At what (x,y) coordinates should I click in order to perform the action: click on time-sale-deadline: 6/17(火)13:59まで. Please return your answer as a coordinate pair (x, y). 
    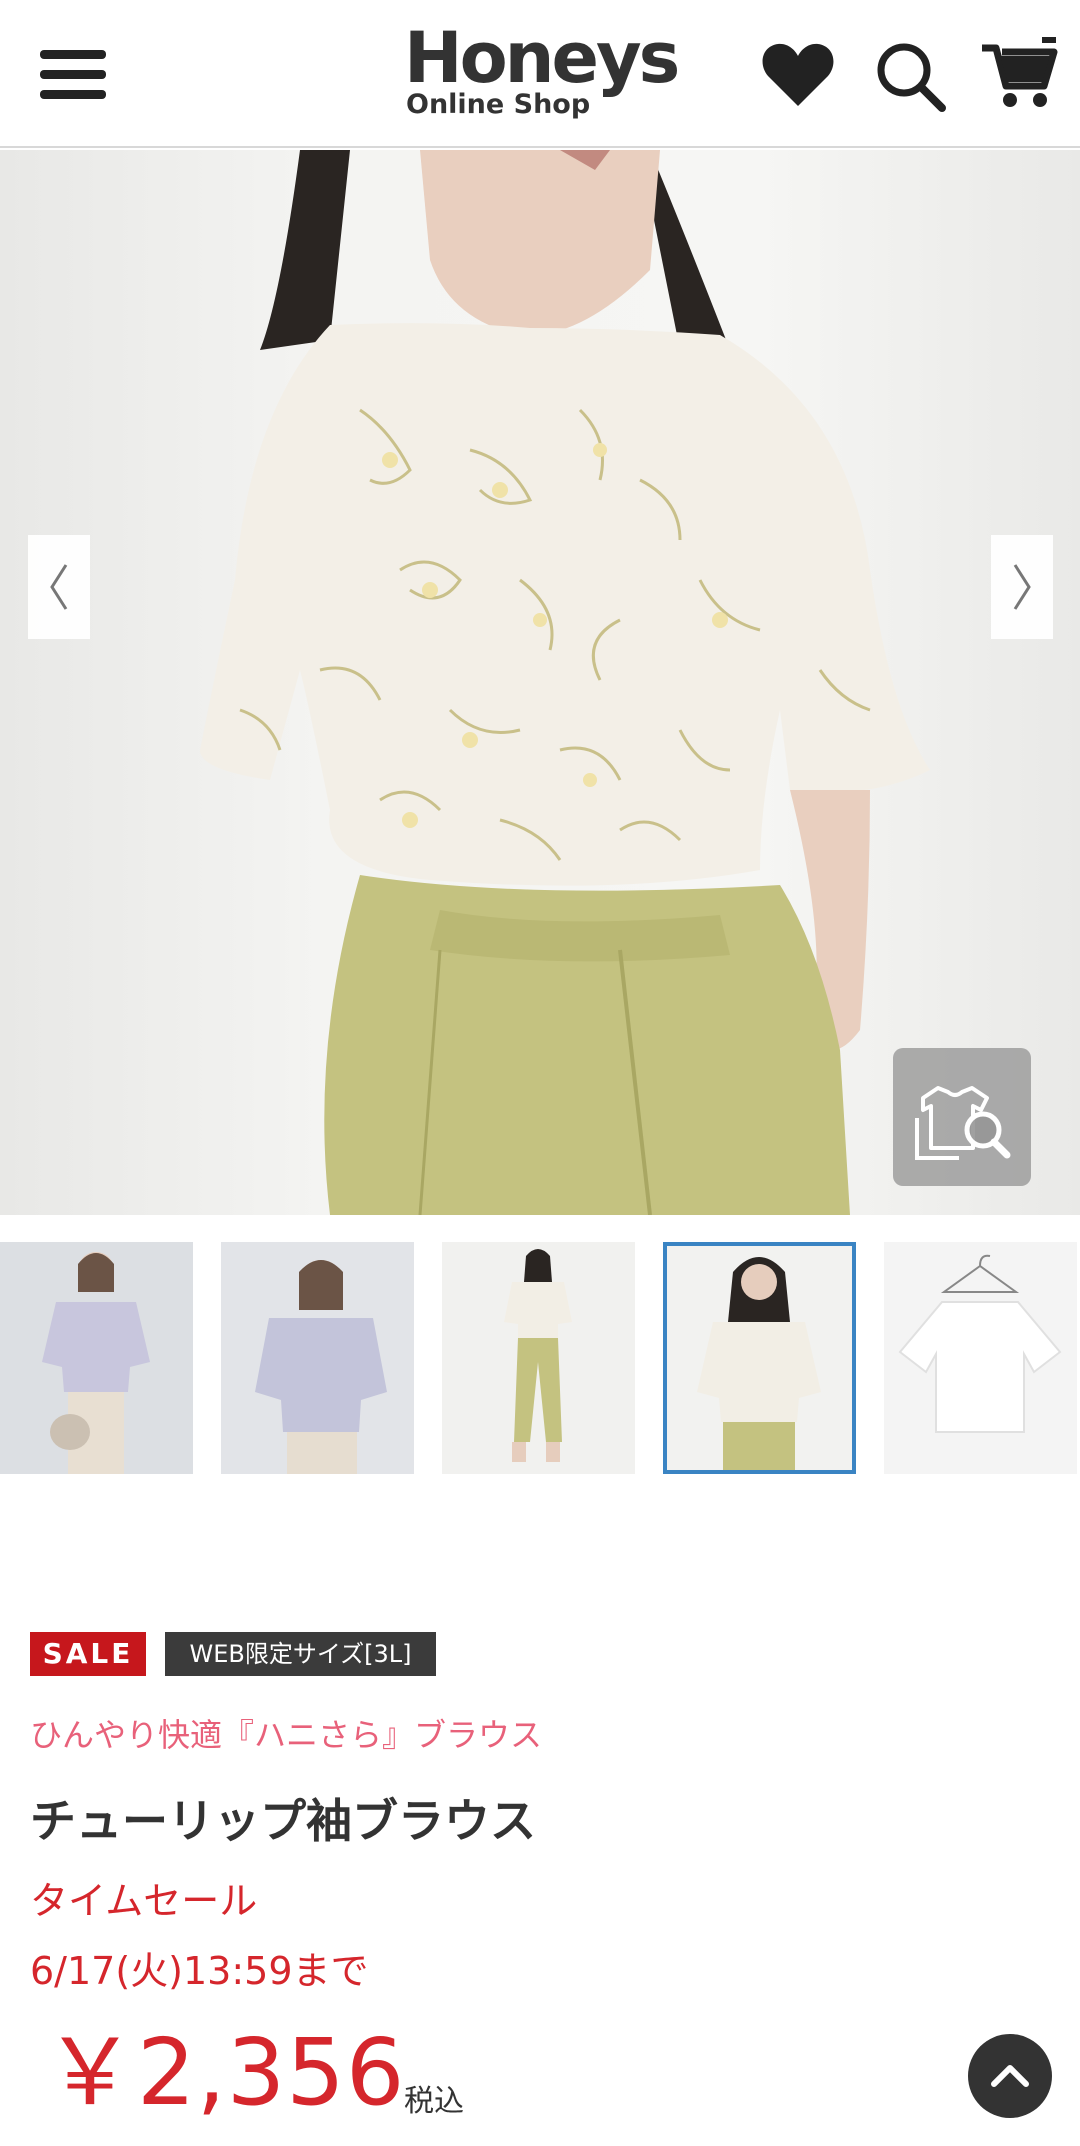
    Looking at the image, I should click on (199, 1971).